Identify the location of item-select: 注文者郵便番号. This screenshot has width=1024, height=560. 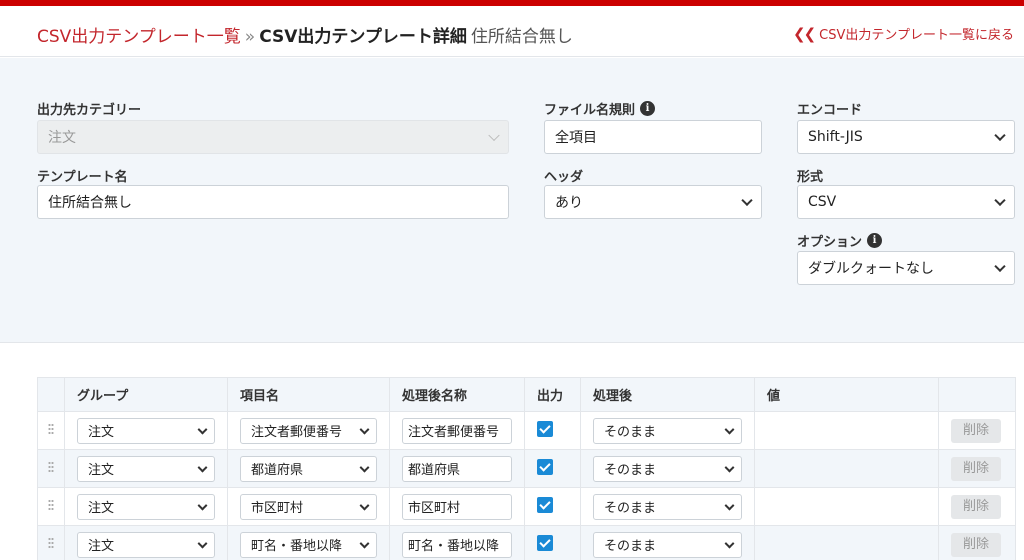
(308, 430).